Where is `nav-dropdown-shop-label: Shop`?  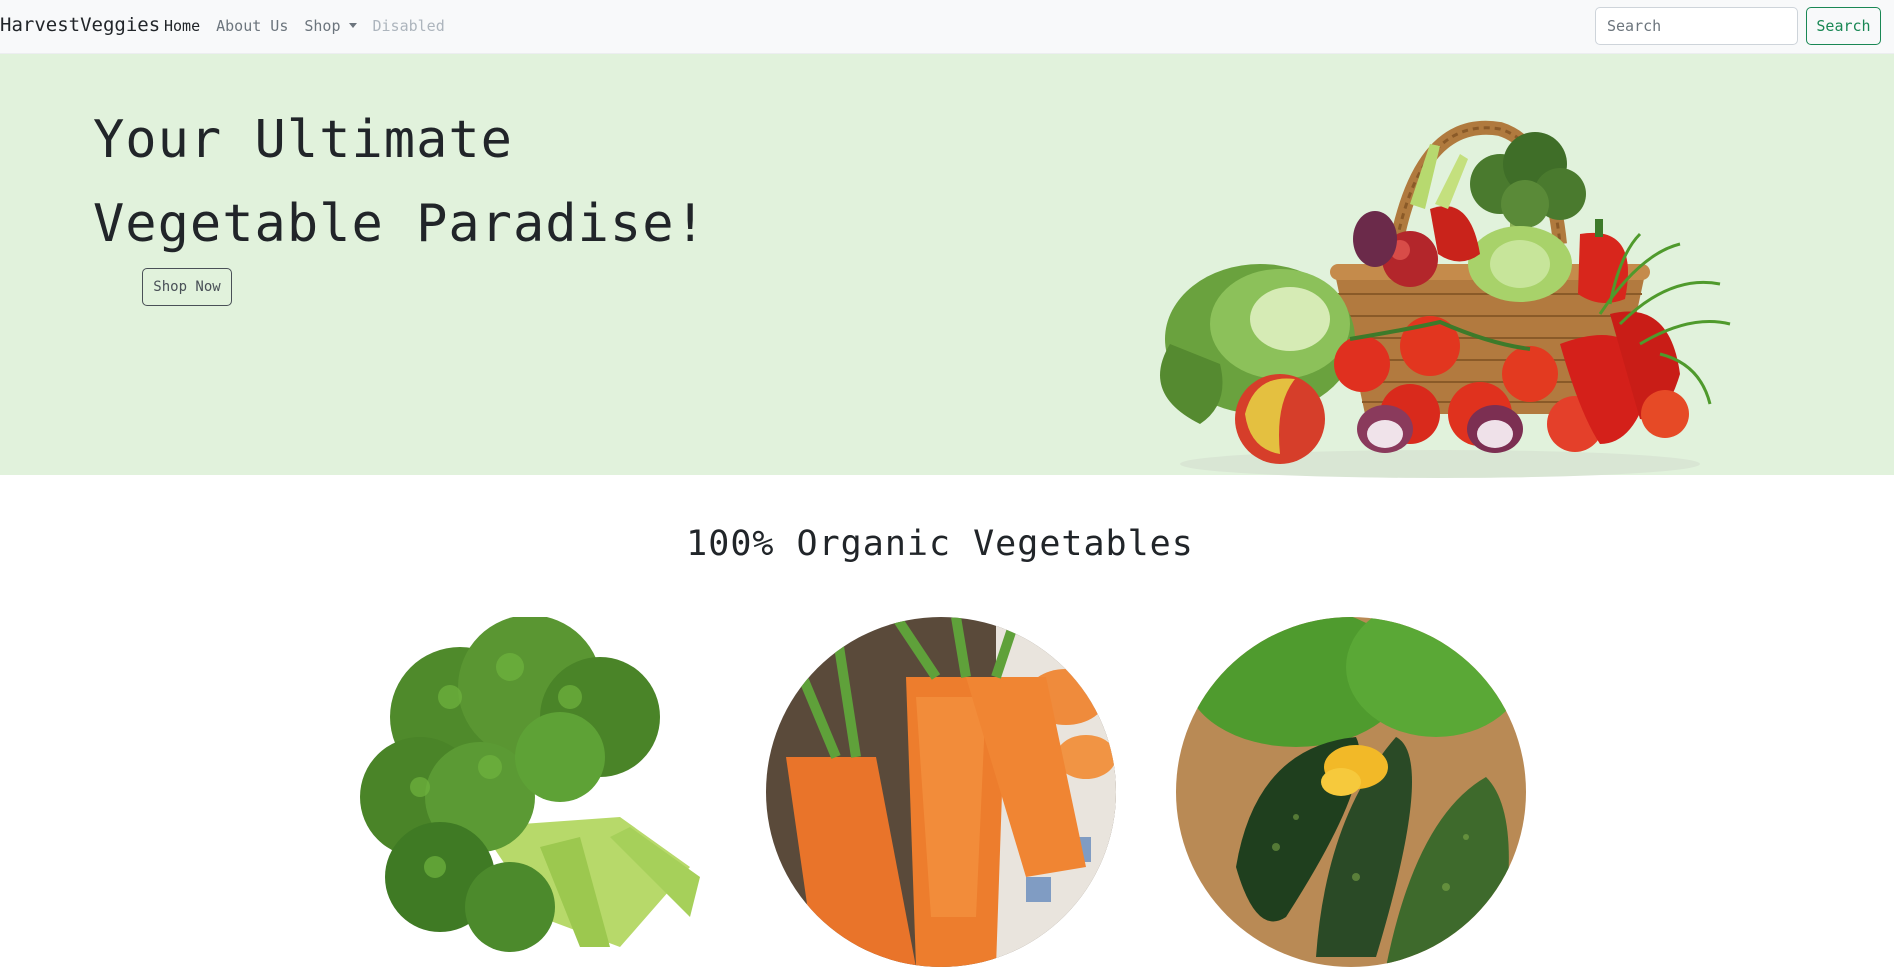 nav-dropdown-shop-label: Shop is located at coordinates (322, 26).